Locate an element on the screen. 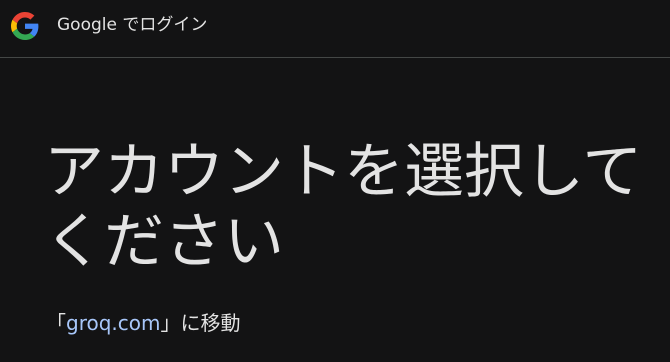 The width and height of the screenshot is (670, 362). continue-to-subtitle: 「groq.com」に移動 is located at coordinates (143, 323).